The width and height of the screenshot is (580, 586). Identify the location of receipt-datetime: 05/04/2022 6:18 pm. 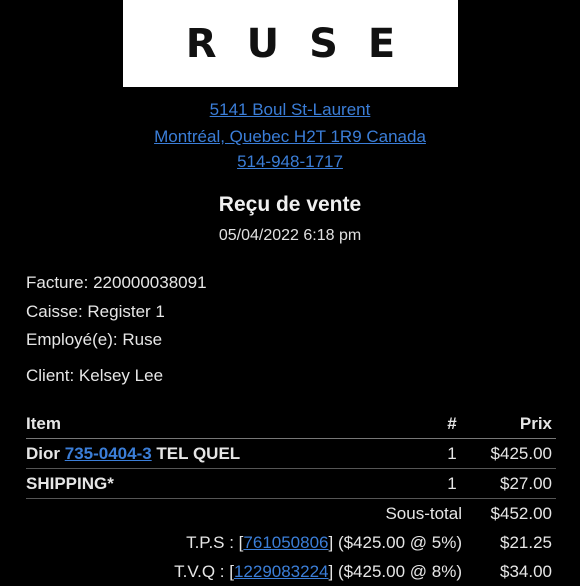
(290, 235).